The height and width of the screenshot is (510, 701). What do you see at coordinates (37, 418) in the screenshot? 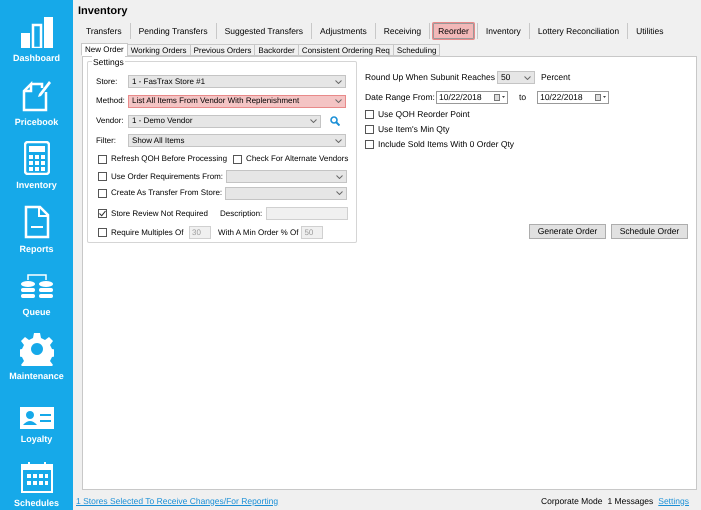
I see `id-card-icon` at bounding box center [37, 418].